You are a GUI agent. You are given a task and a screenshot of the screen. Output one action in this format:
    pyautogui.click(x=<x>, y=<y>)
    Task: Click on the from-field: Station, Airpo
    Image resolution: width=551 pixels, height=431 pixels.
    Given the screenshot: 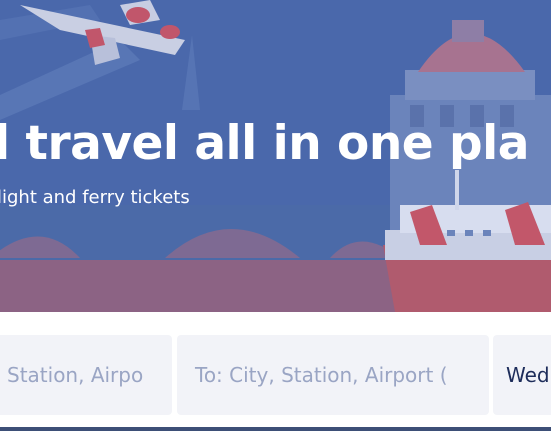 What is the action you would take?
    pyautogui.click(x=86, y=375)
    